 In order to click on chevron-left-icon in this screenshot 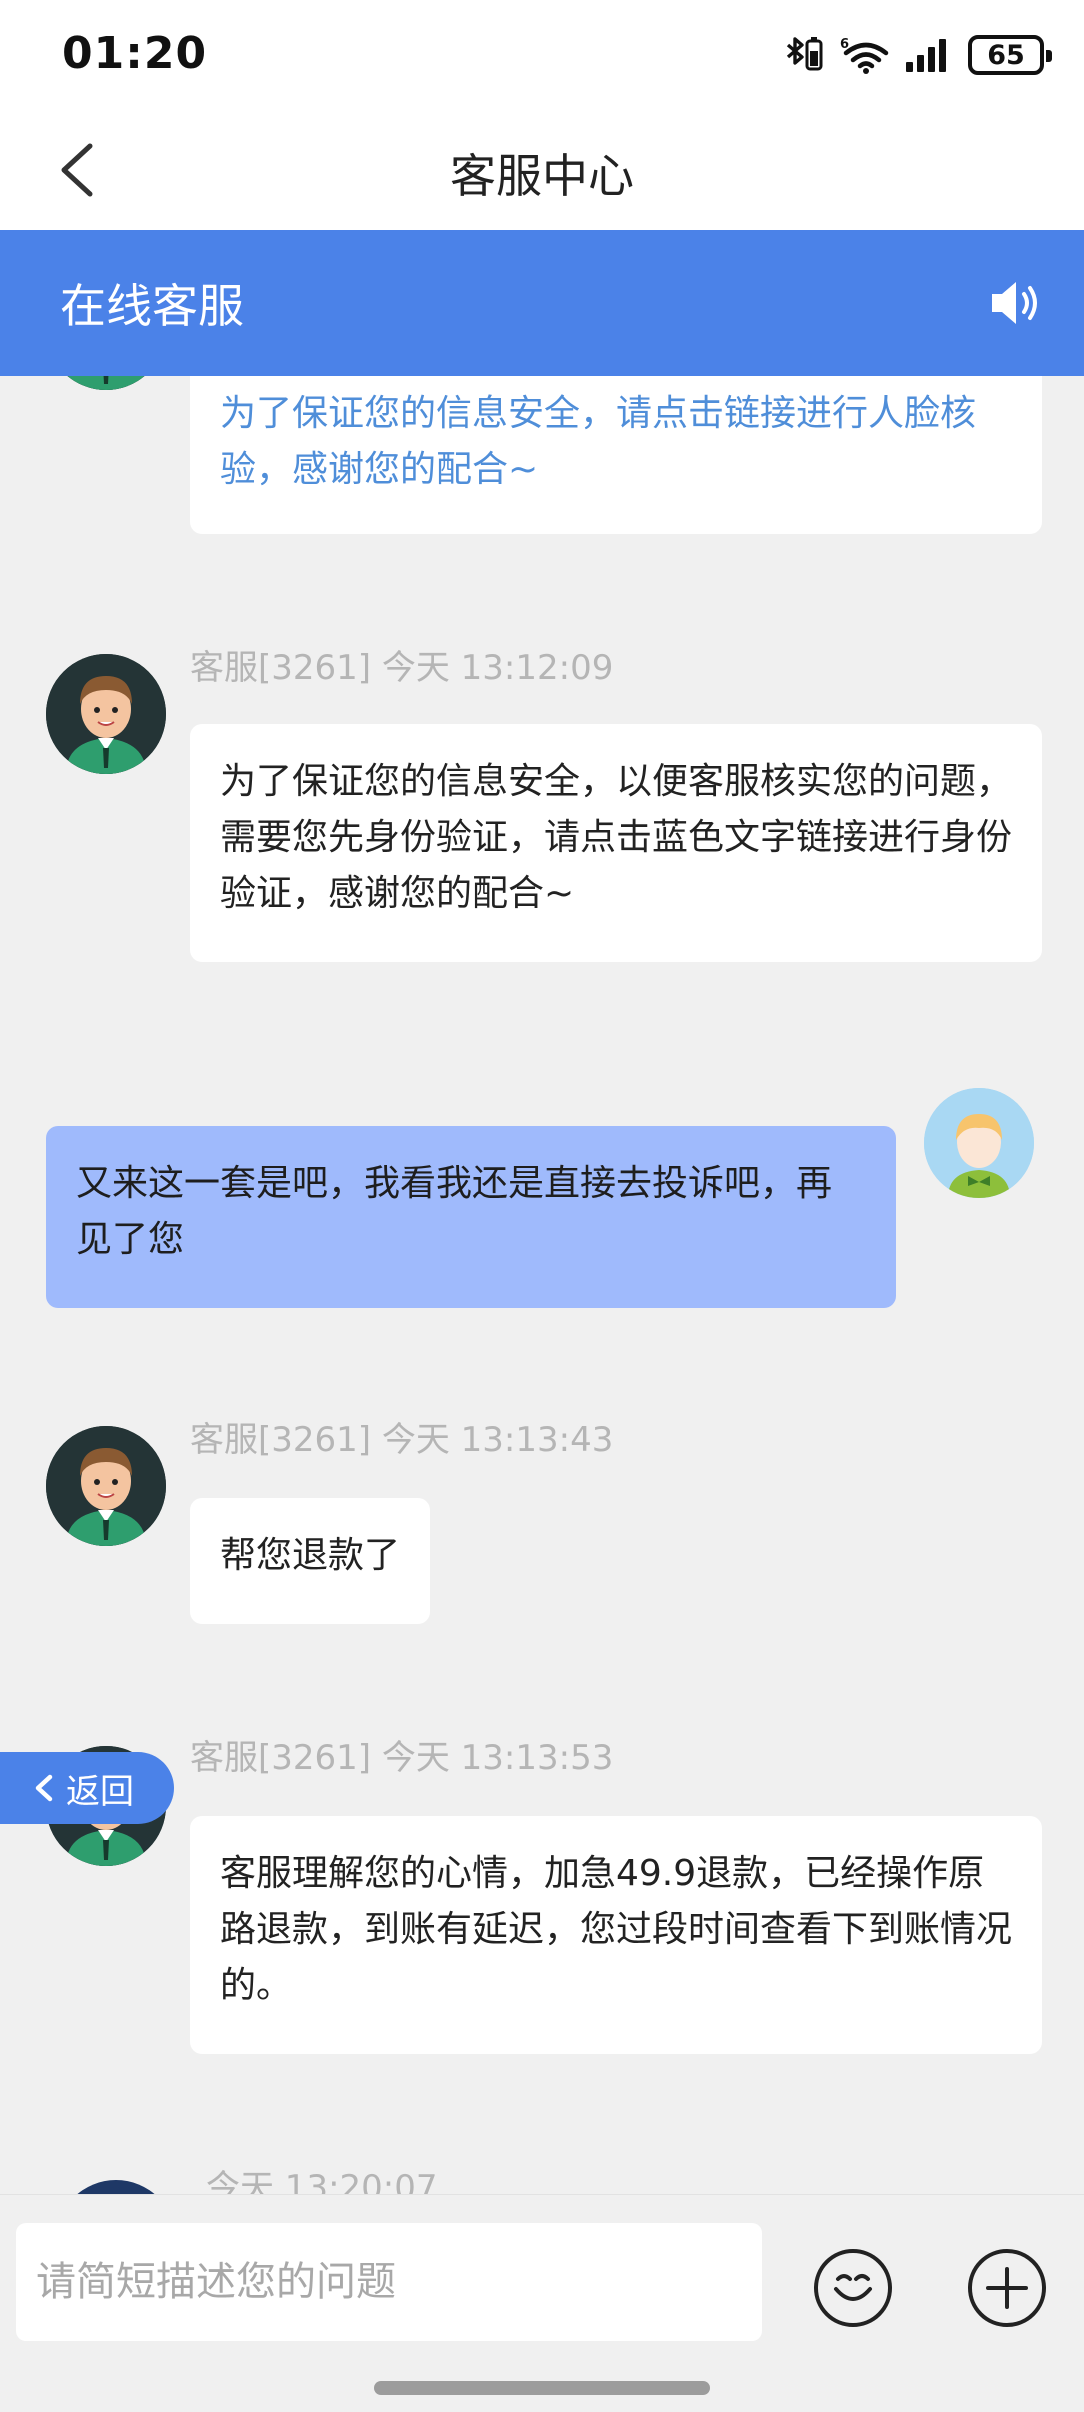, I will do `click(44, 1788)`.